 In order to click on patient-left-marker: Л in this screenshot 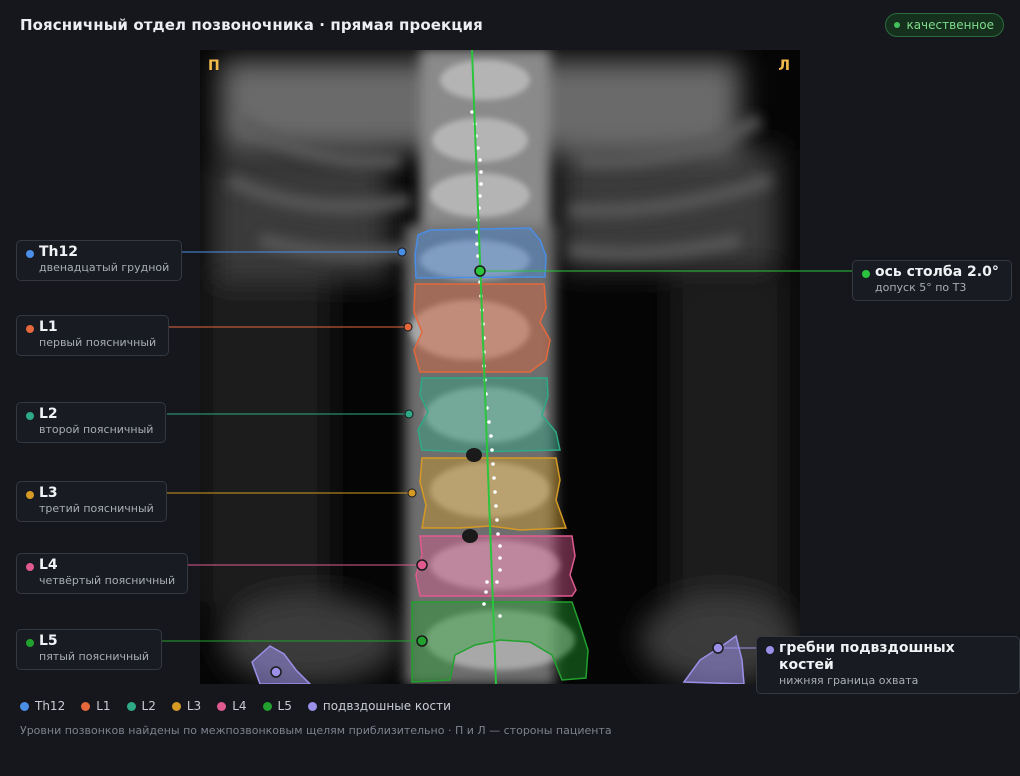, I will do `click(784, 66)`.